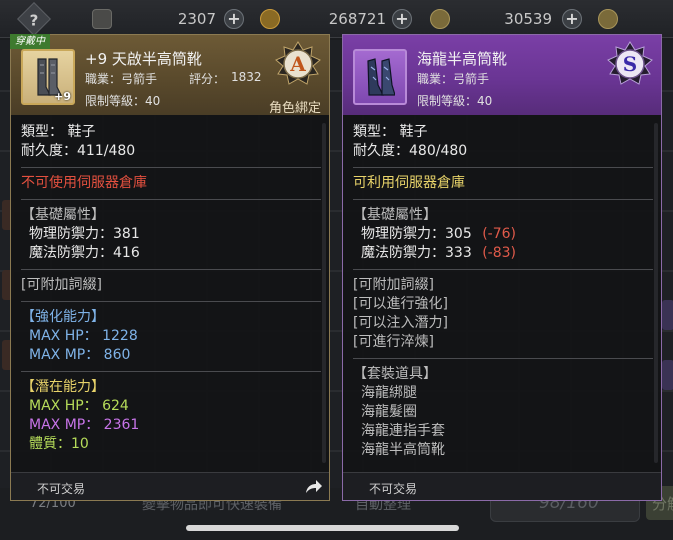  I want to click on binding-status: 角色綁定, so click(294, 108).